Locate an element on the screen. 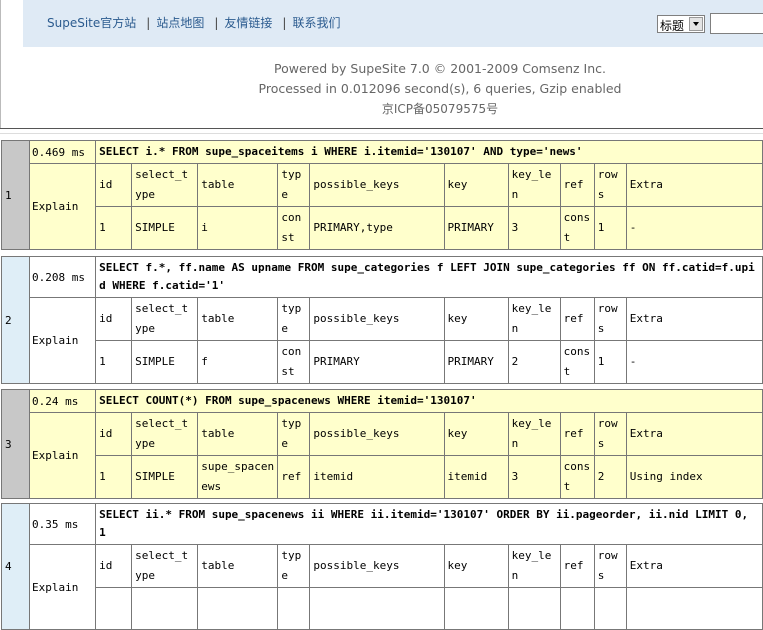 The width and height of the screenshot is (763, 630). nav-link-contact-us: 联系我们 is located at coordinates (316, 23).